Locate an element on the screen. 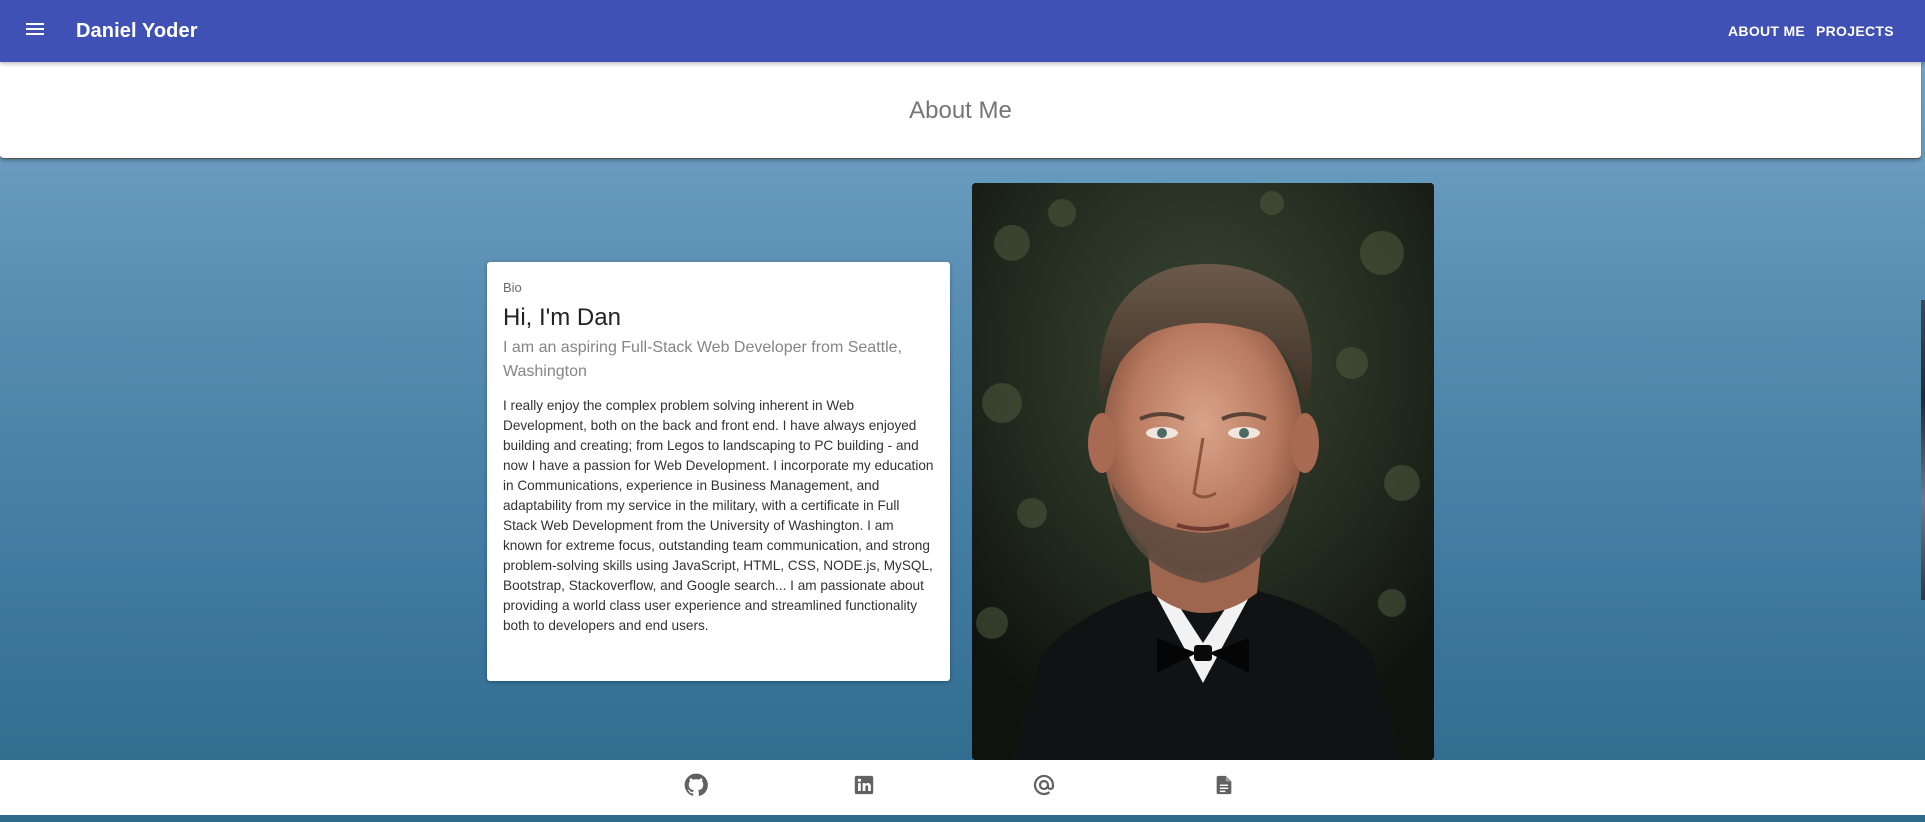 This screenshot has width=1925, height=822. page-header: About Me is located at coordinates (960, 110).